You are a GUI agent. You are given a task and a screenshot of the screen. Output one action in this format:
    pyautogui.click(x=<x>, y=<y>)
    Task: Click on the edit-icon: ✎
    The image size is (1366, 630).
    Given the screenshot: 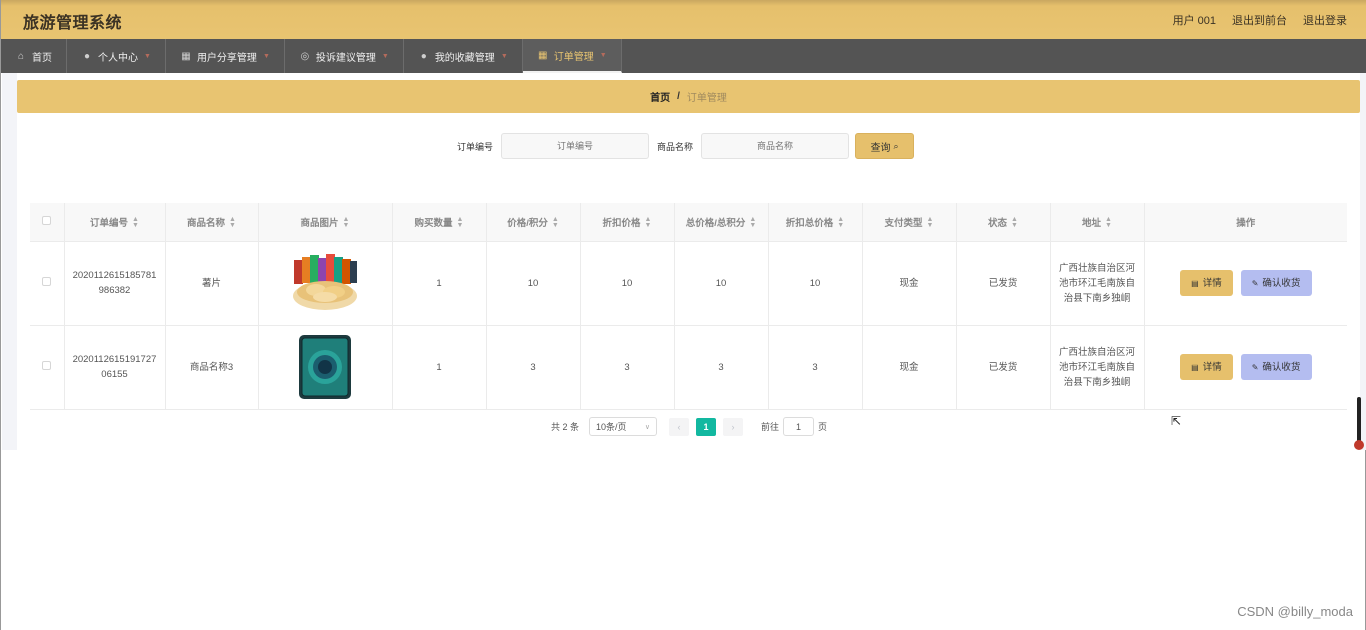 What is the action you would take?
    pyautogui.click(x=1255, y=283)
    